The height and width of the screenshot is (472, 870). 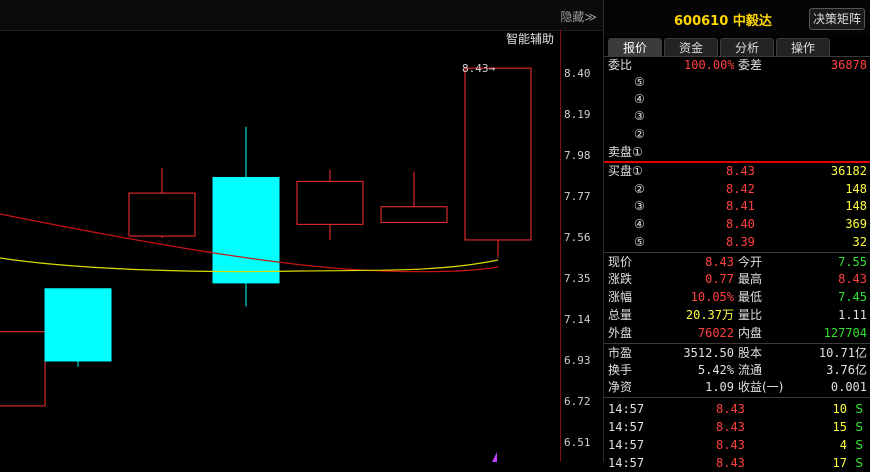 What do you see at coordinates (750, 189) in the screenshot?
I see `buy-level-2: ② 8.42 148` at bounding box center [750, 189].